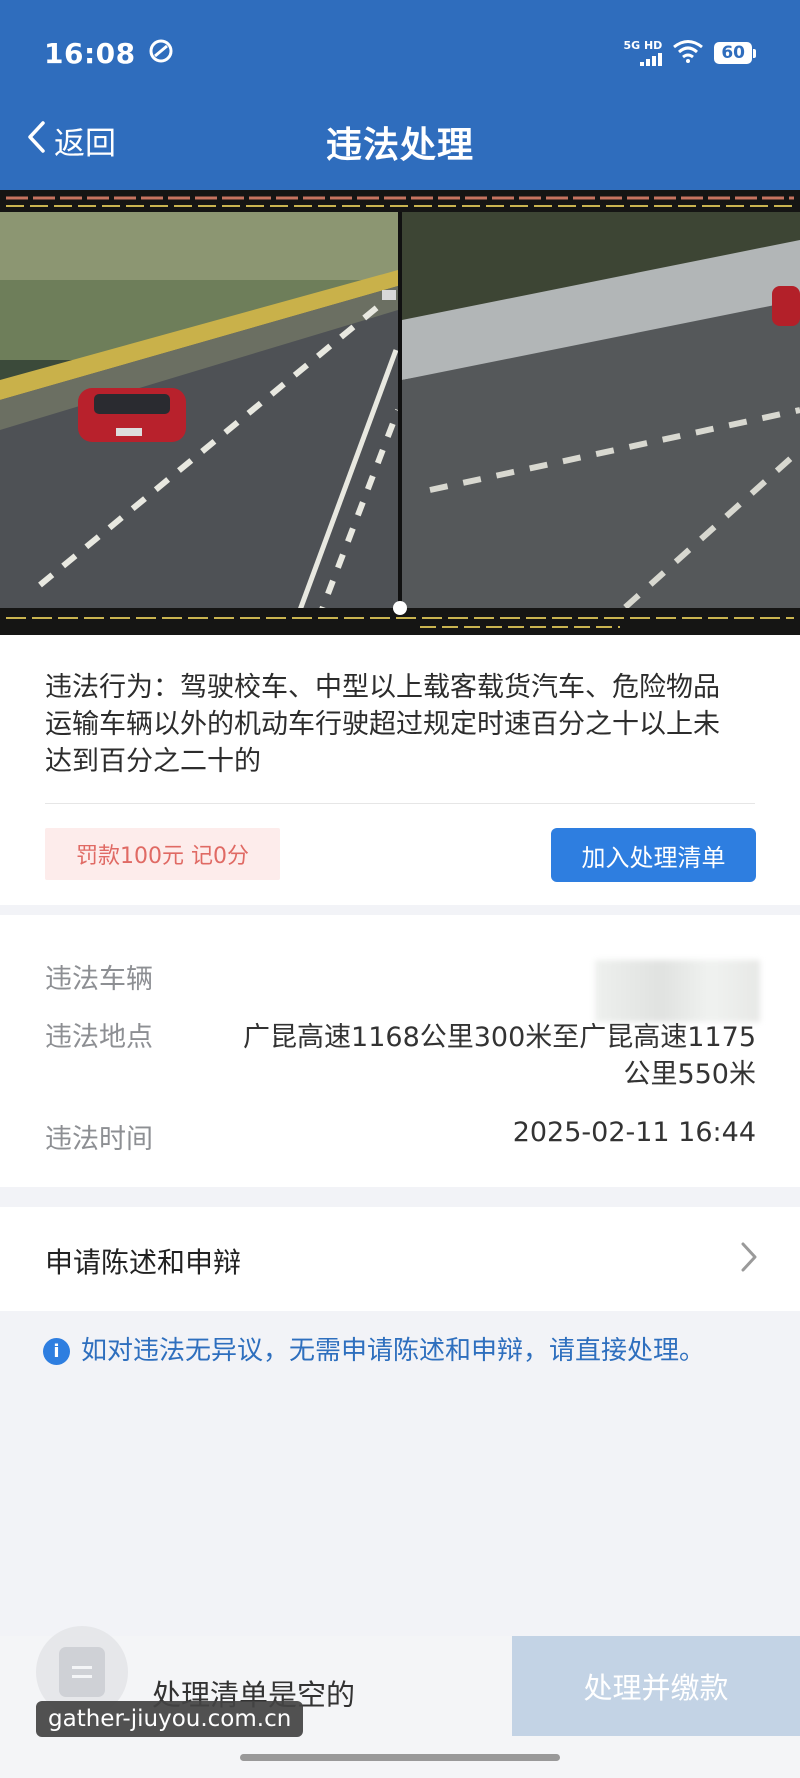 The width and height of the screenshot is (800, 1778). I want to click on battery-level: 60, so click(733, 53).